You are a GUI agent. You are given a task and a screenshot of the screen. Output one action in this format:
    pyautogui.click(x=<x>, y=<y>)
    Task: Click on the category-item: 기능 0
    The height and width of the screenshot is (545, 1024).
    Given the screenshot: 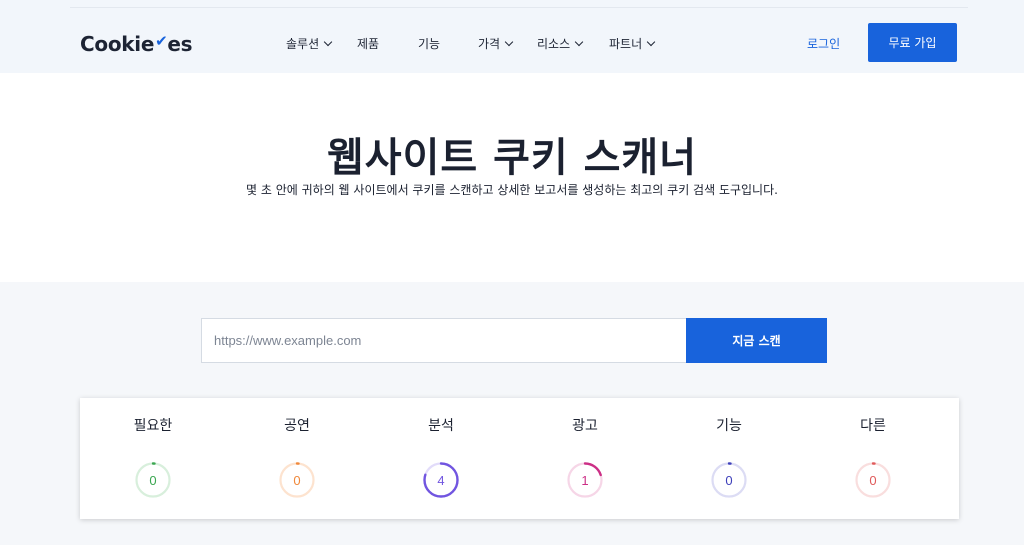 What is the action you would take?
    pyautogui.click(x=729, y=458)
    